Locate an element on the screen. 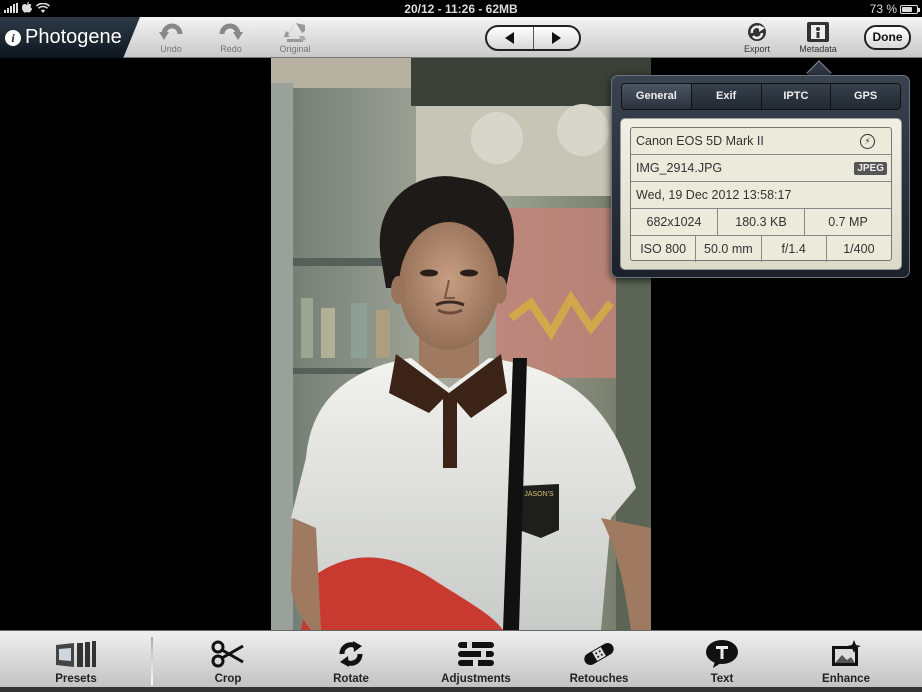 This screenshot has width=922, height=692. retouches-button: Retouches is located at coordinates (599, 660).